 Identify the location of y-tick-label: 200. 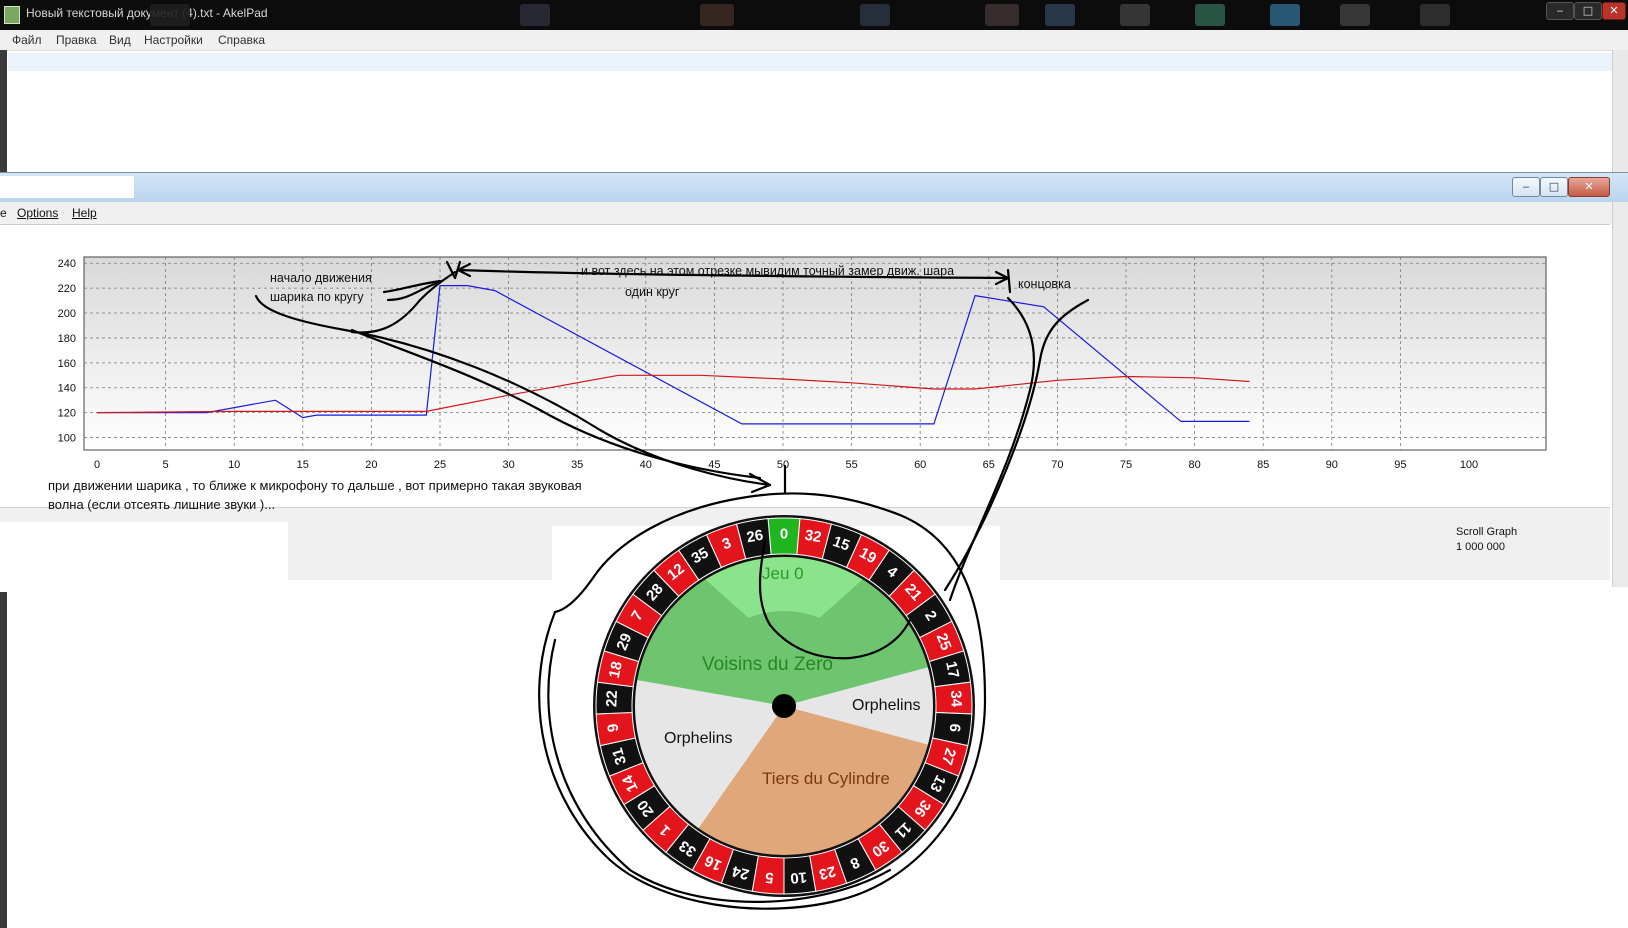
(67, 314).